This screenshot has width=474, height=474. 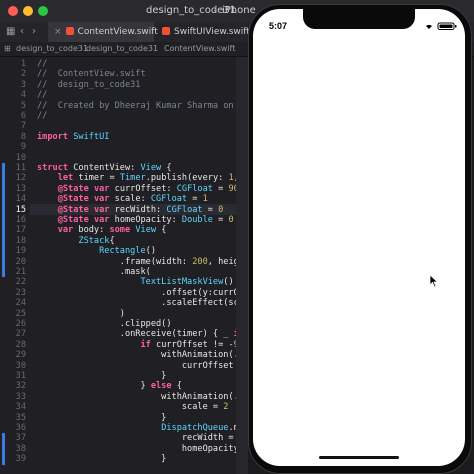 I want to click on code-line: homeOpacity = 1, so click(x=142, y=449).